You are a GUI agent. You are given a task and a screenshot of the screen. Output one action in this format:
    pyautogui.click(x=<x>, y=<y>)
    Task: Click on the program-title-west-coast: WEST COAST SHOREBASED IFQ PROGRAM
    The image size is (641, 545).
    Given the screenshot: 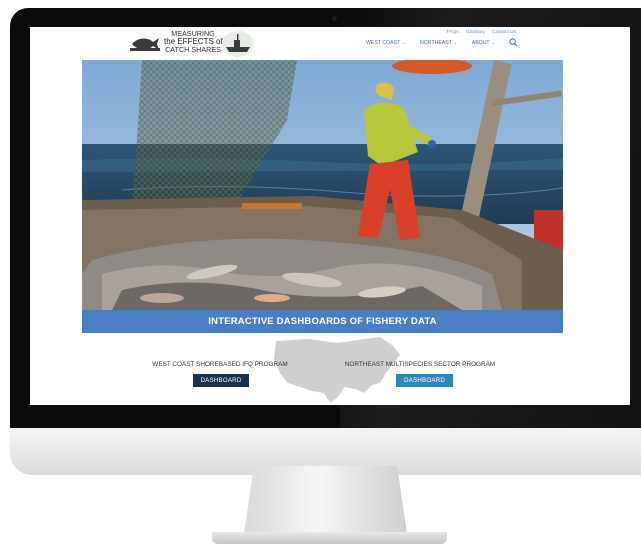 What is the action you would take?
    pyautogui.click(x=220, y=364)
    